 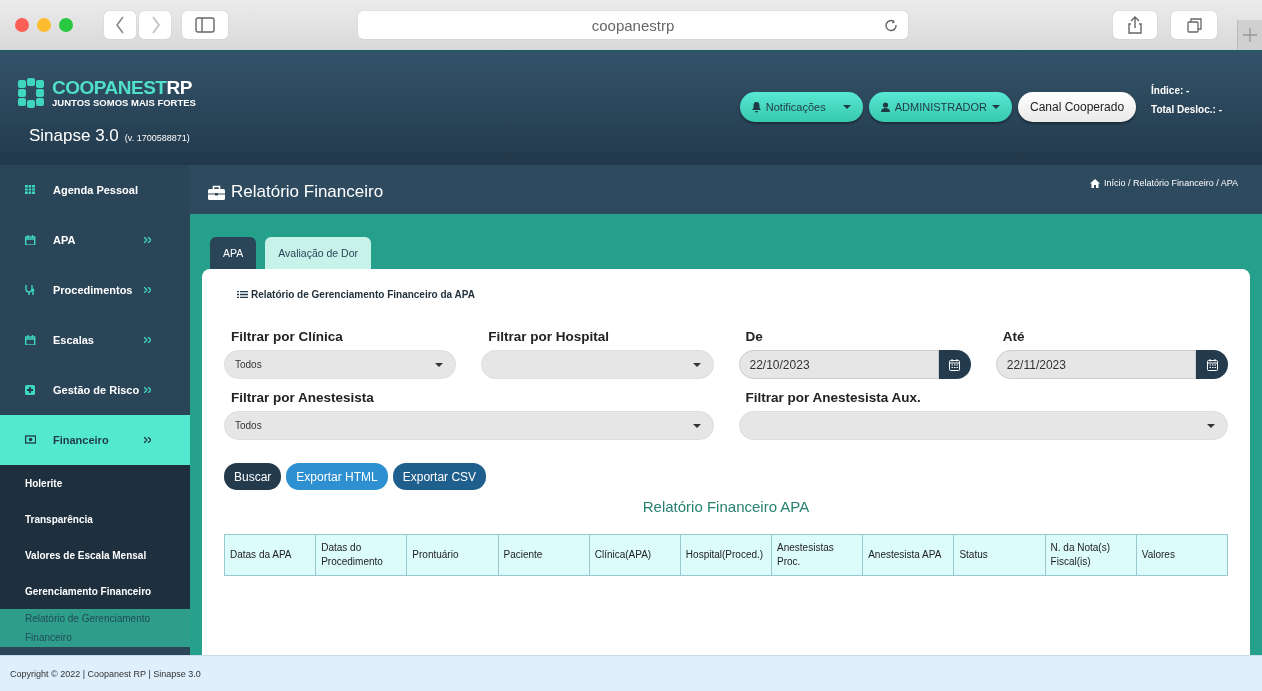 What do you see at coordinates (337, 476) in the screenshot?
I see `export-html-button: Exportar HTML` at bounding box center [337, 476].